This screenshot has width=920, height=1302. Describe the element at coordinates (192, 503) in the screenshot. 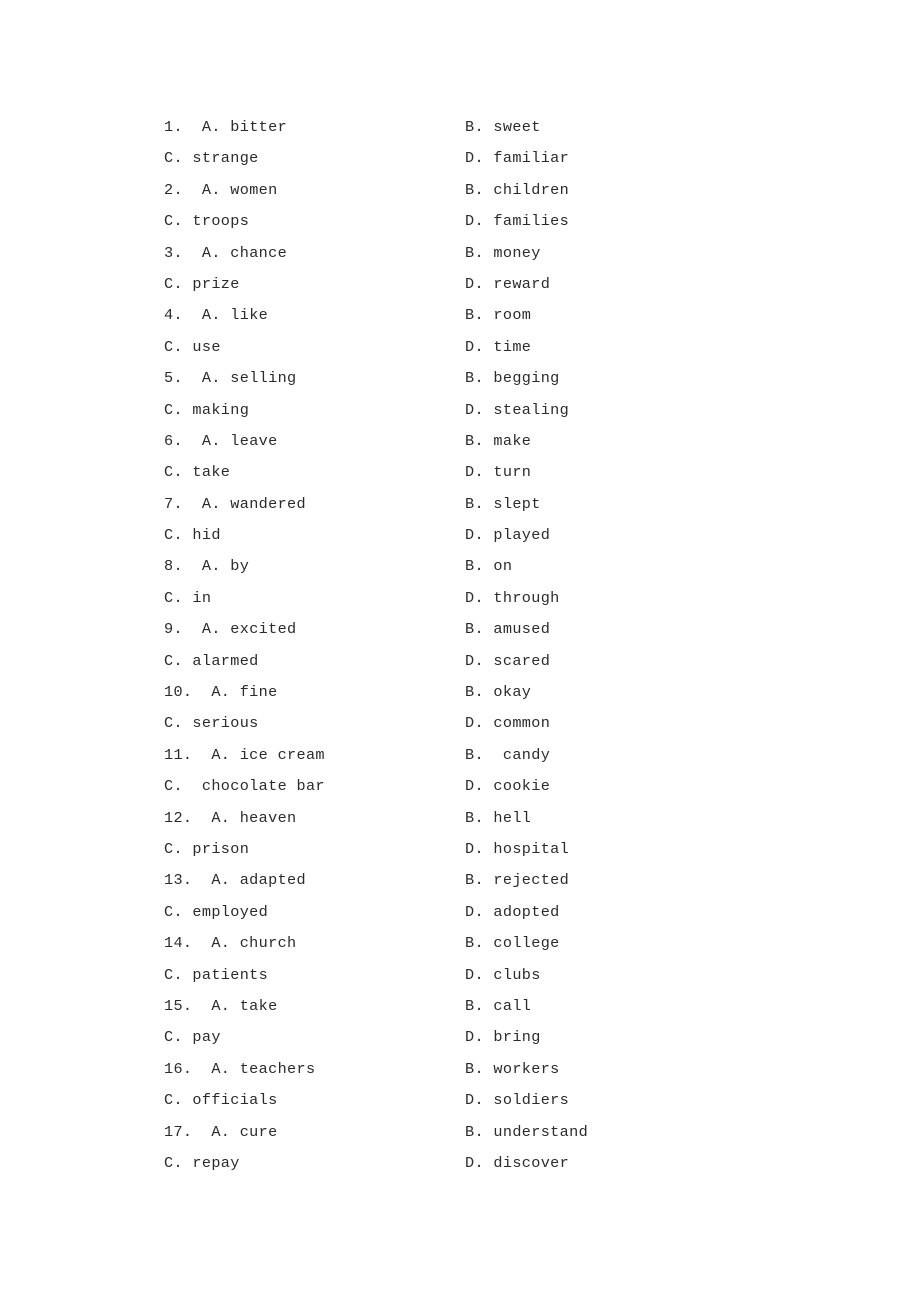

I see `option-label: 7. A.` at that location.